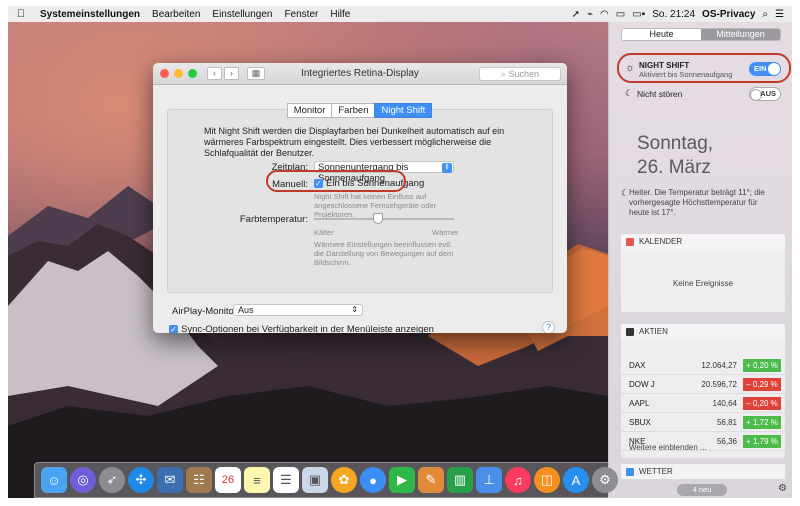 The height and width of the screenshot is (506, 800). Describe the element at coordinates (675, 156) in the screenshot. I see `date-display: Sonntag, 26. März` at that location.